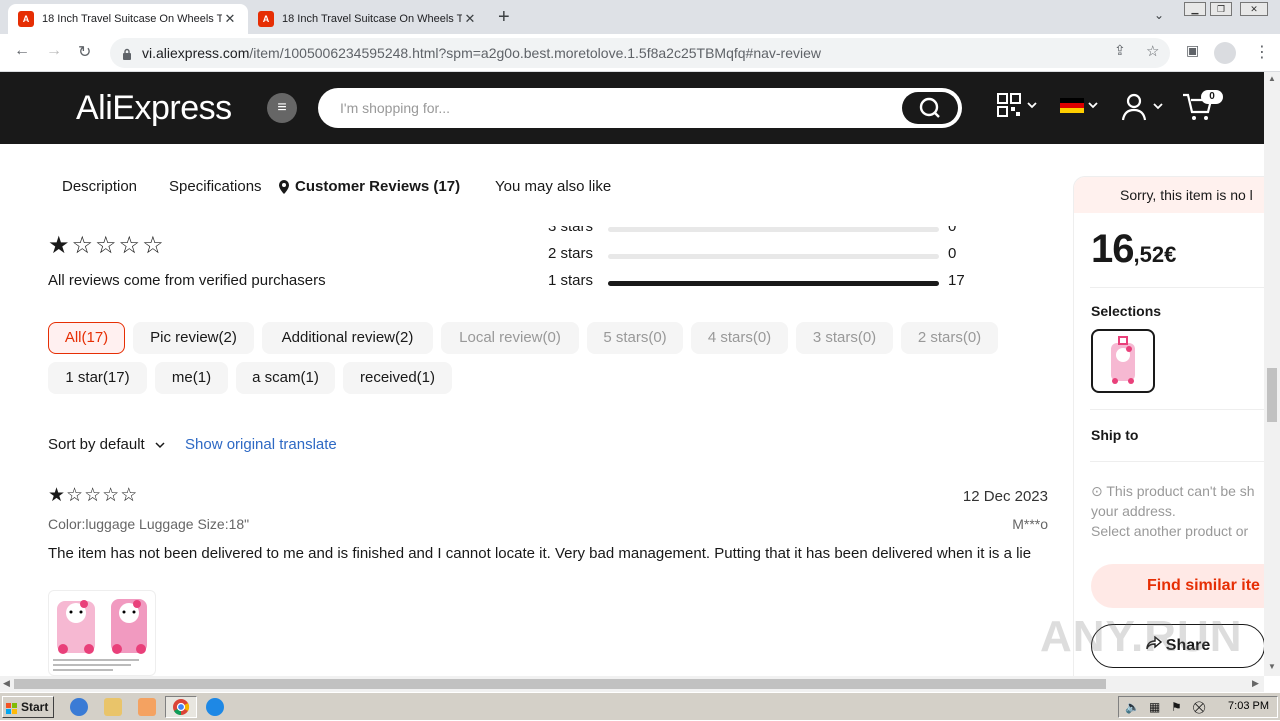 Image resolution: width=1280 pixels, height=721 pixels. What do you see at coordinates (368, 19) in the screenshot?
I see `browser-tab-2: A 18 Inch Travel Suitcase On Wheels Tr ✕` at bounding box center [368, 19].